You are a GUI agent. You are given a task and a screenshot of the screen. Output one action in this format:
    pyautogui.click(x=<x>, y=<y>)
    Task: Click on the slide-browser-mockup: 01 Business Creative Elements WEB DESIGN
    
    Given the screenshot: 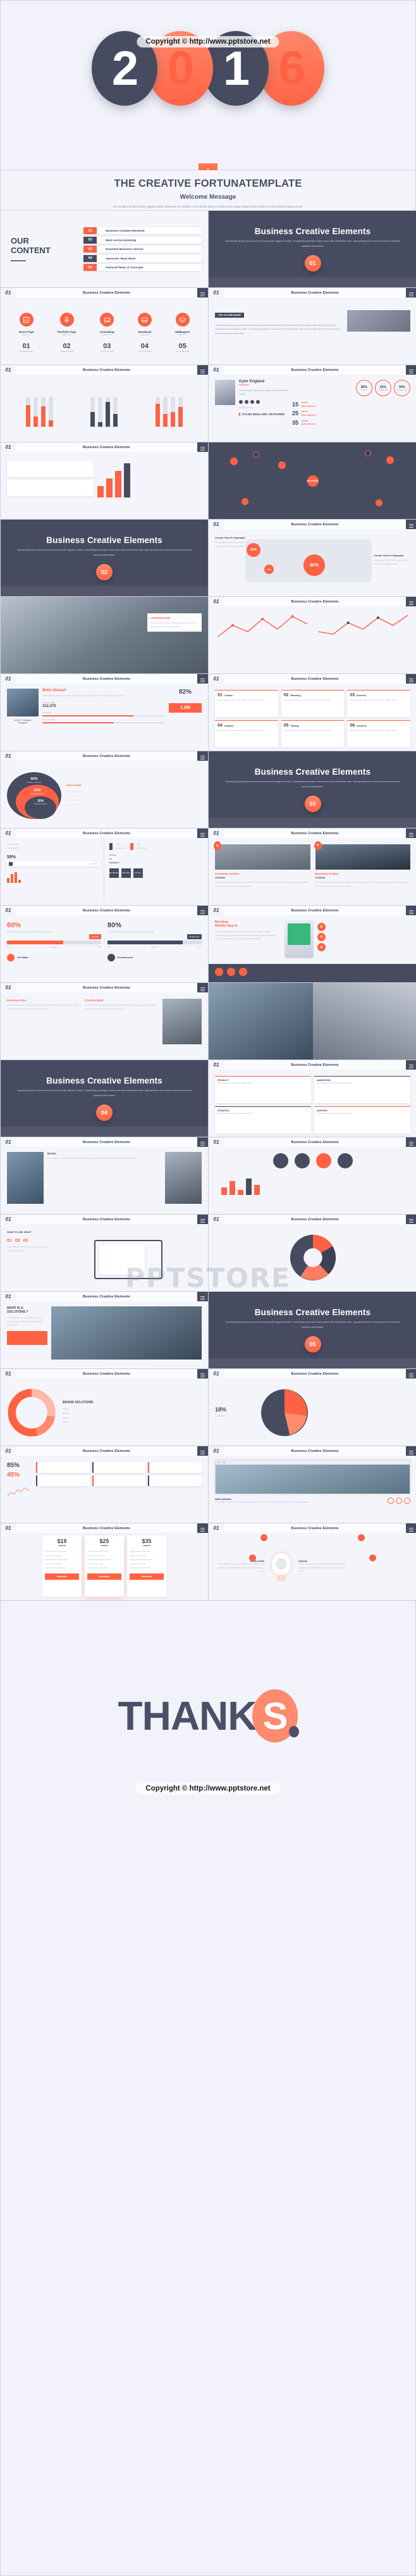 What is the action you would take?
    pyautogui.click(x=312, y=1484)
    